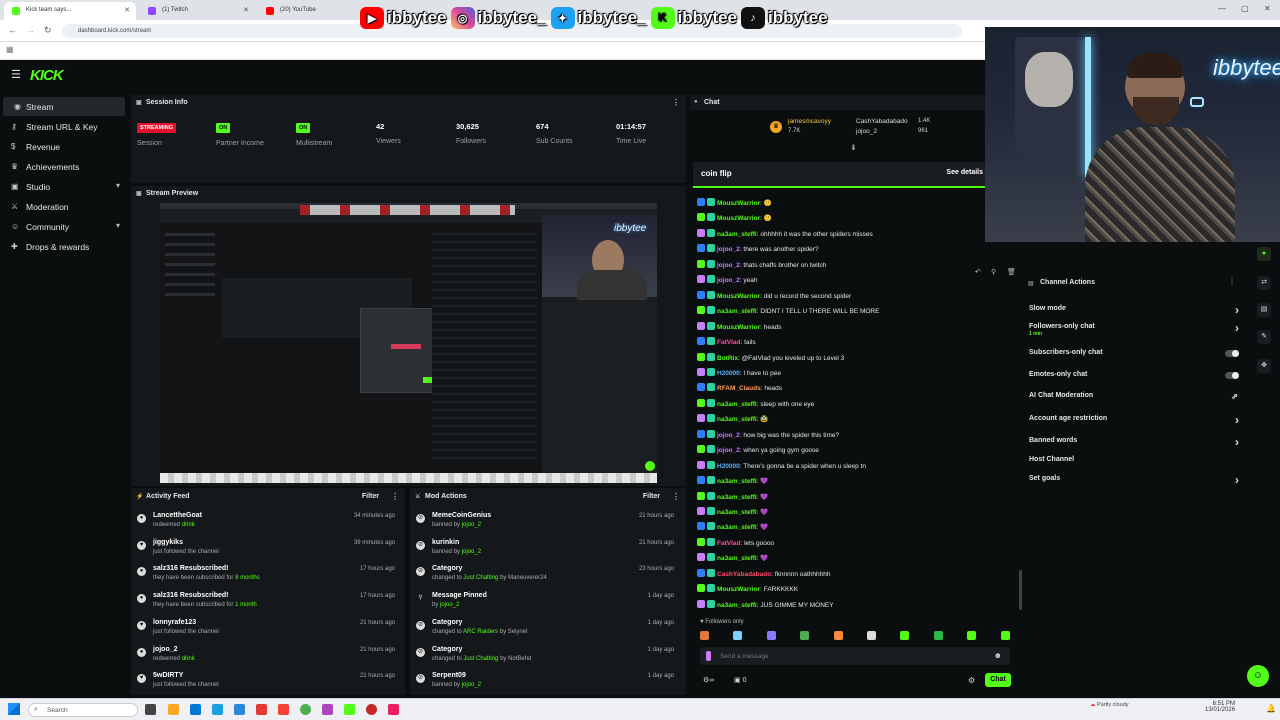  Describe the element at coordinates (971, 680) in the screenshot. I see `chat-settings-icon: ⚙` at that location.